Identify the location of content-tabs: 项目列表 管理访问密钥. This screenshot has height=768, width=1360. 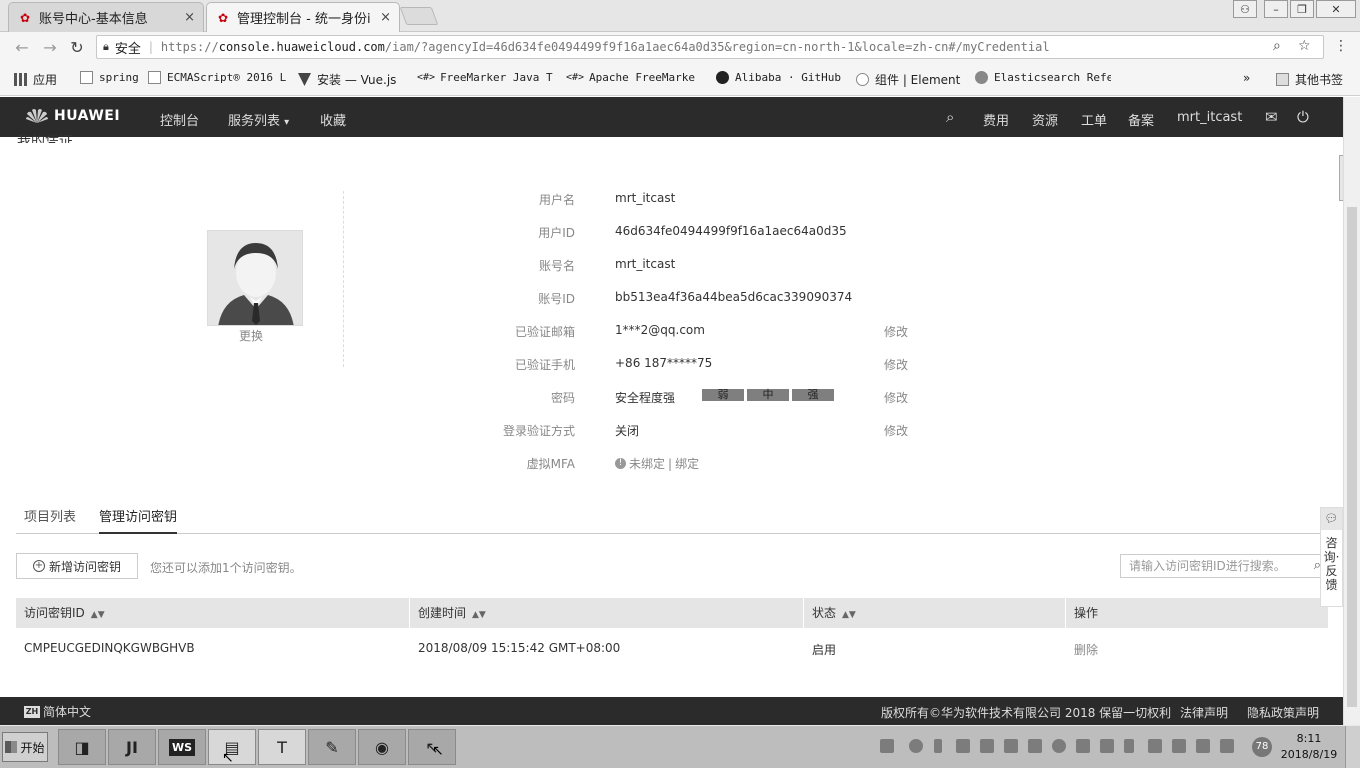
(672, 521).